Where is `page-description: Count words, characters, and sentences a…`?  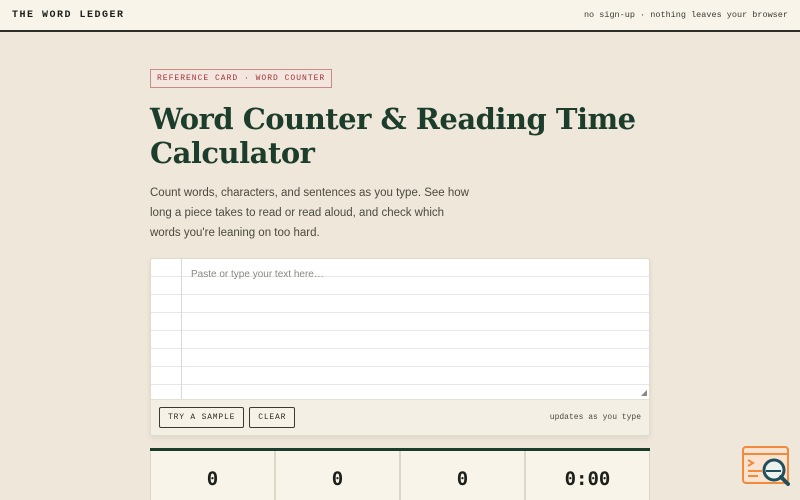 page-description: Count words, characters, and sentences a… is located at coordinates (309, 213).